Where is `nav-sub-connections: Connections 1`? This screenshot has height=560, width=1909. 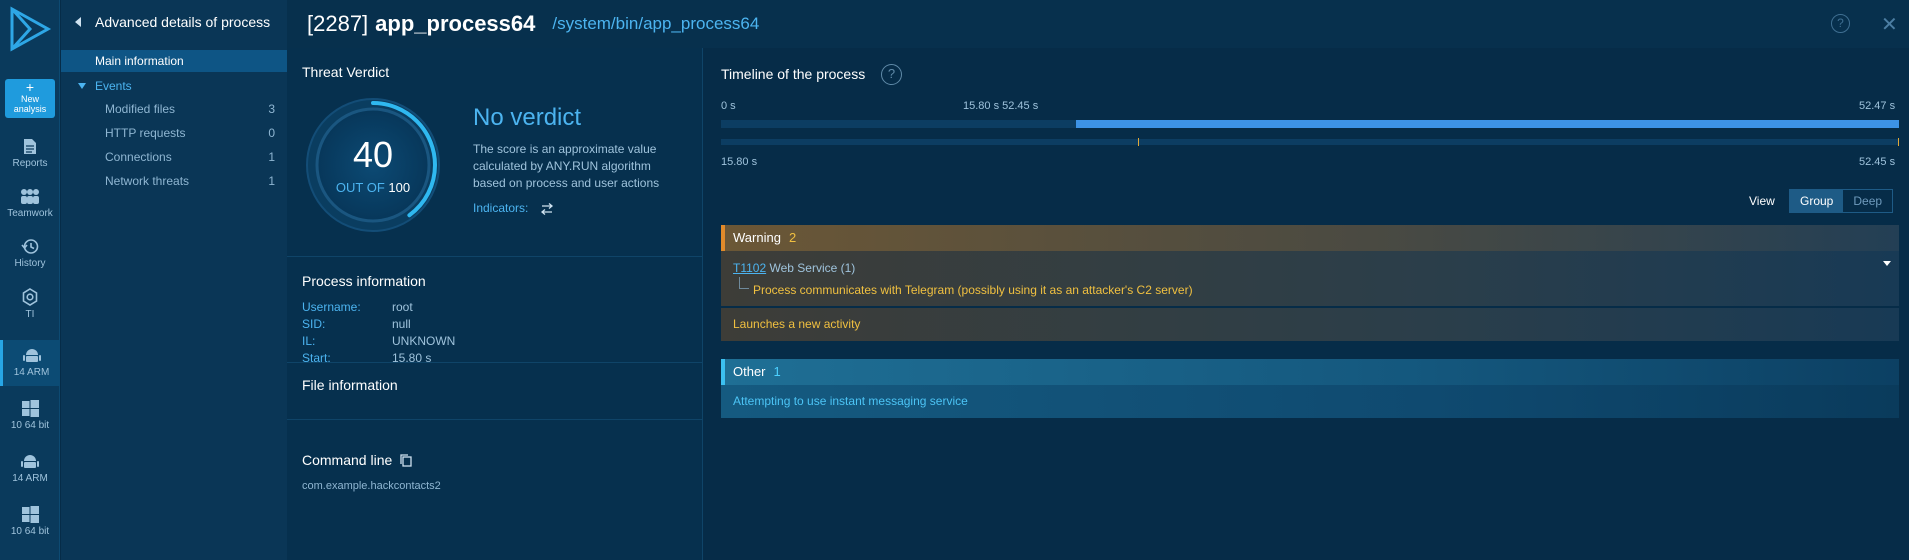
nav-sub-connections: Connections 1 is located at coordinates (190, 157).